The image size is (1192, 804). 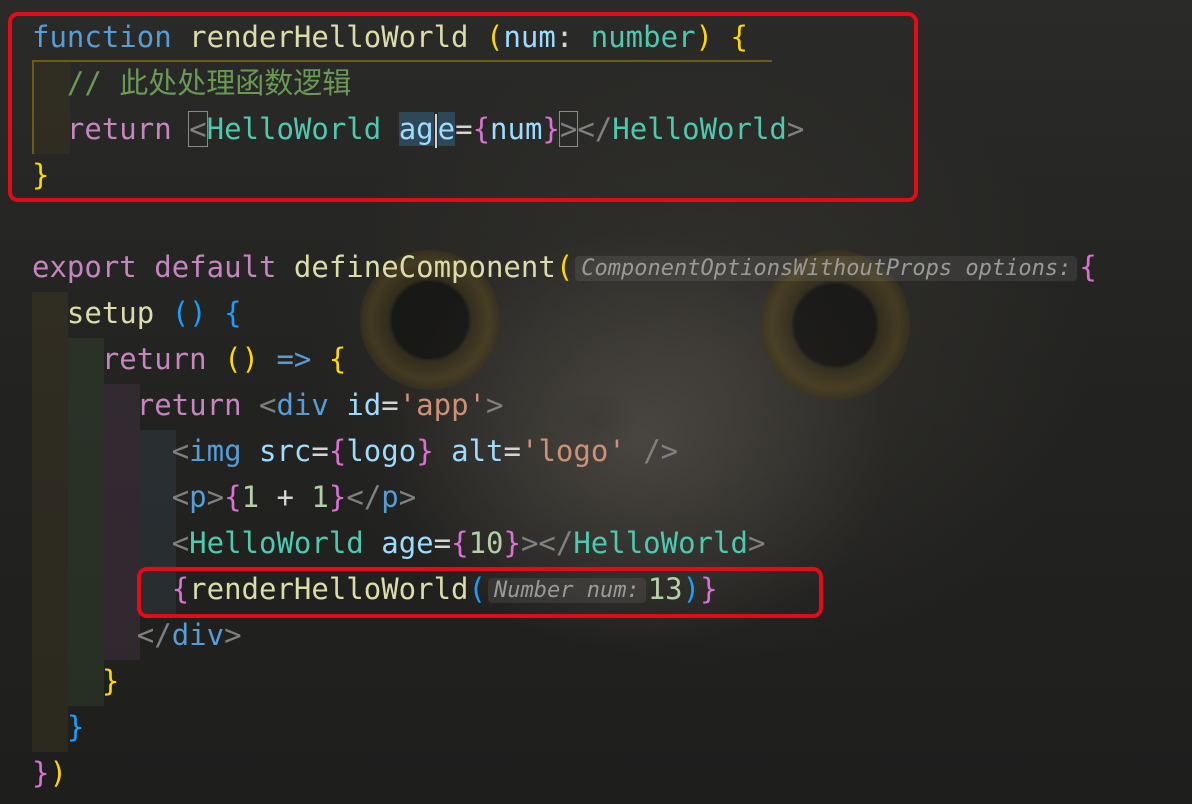 I want to click on inlay-hint: ComponentOptionsWithoutProps options:, so click(x=826, y=268).